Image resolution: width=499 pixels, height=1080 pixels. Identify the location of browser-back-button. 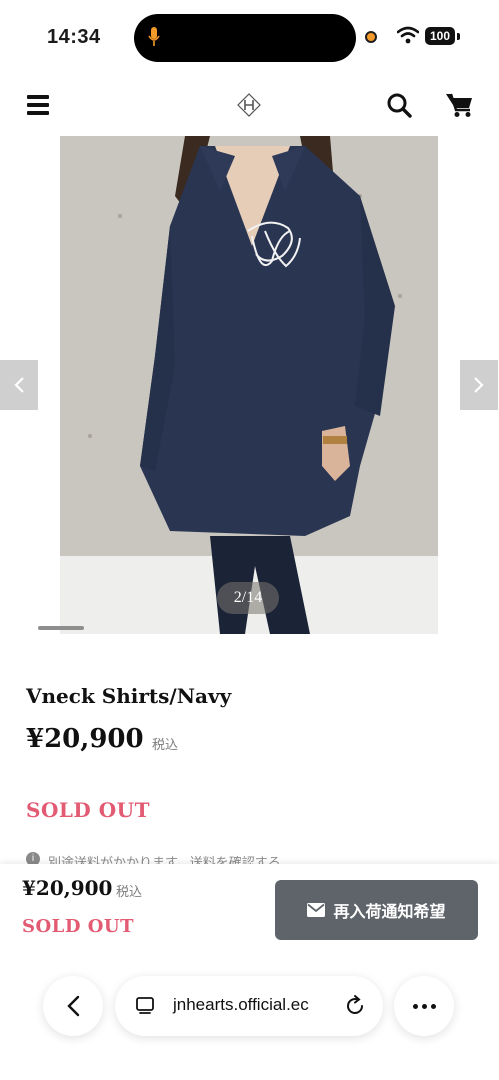
(73, 1006).